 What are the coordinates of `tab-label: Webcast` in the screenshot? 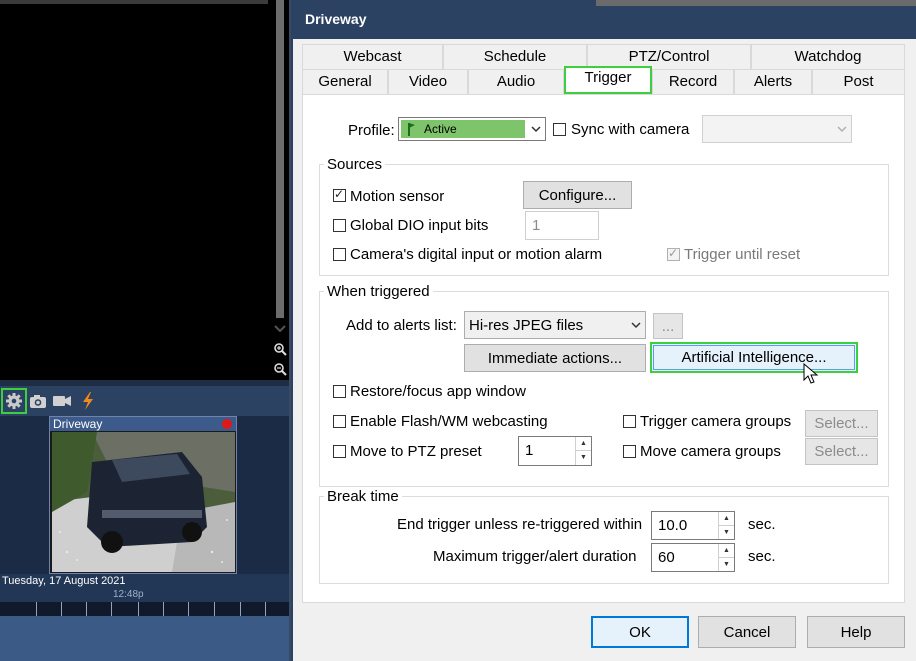 It's located at (372, 56).